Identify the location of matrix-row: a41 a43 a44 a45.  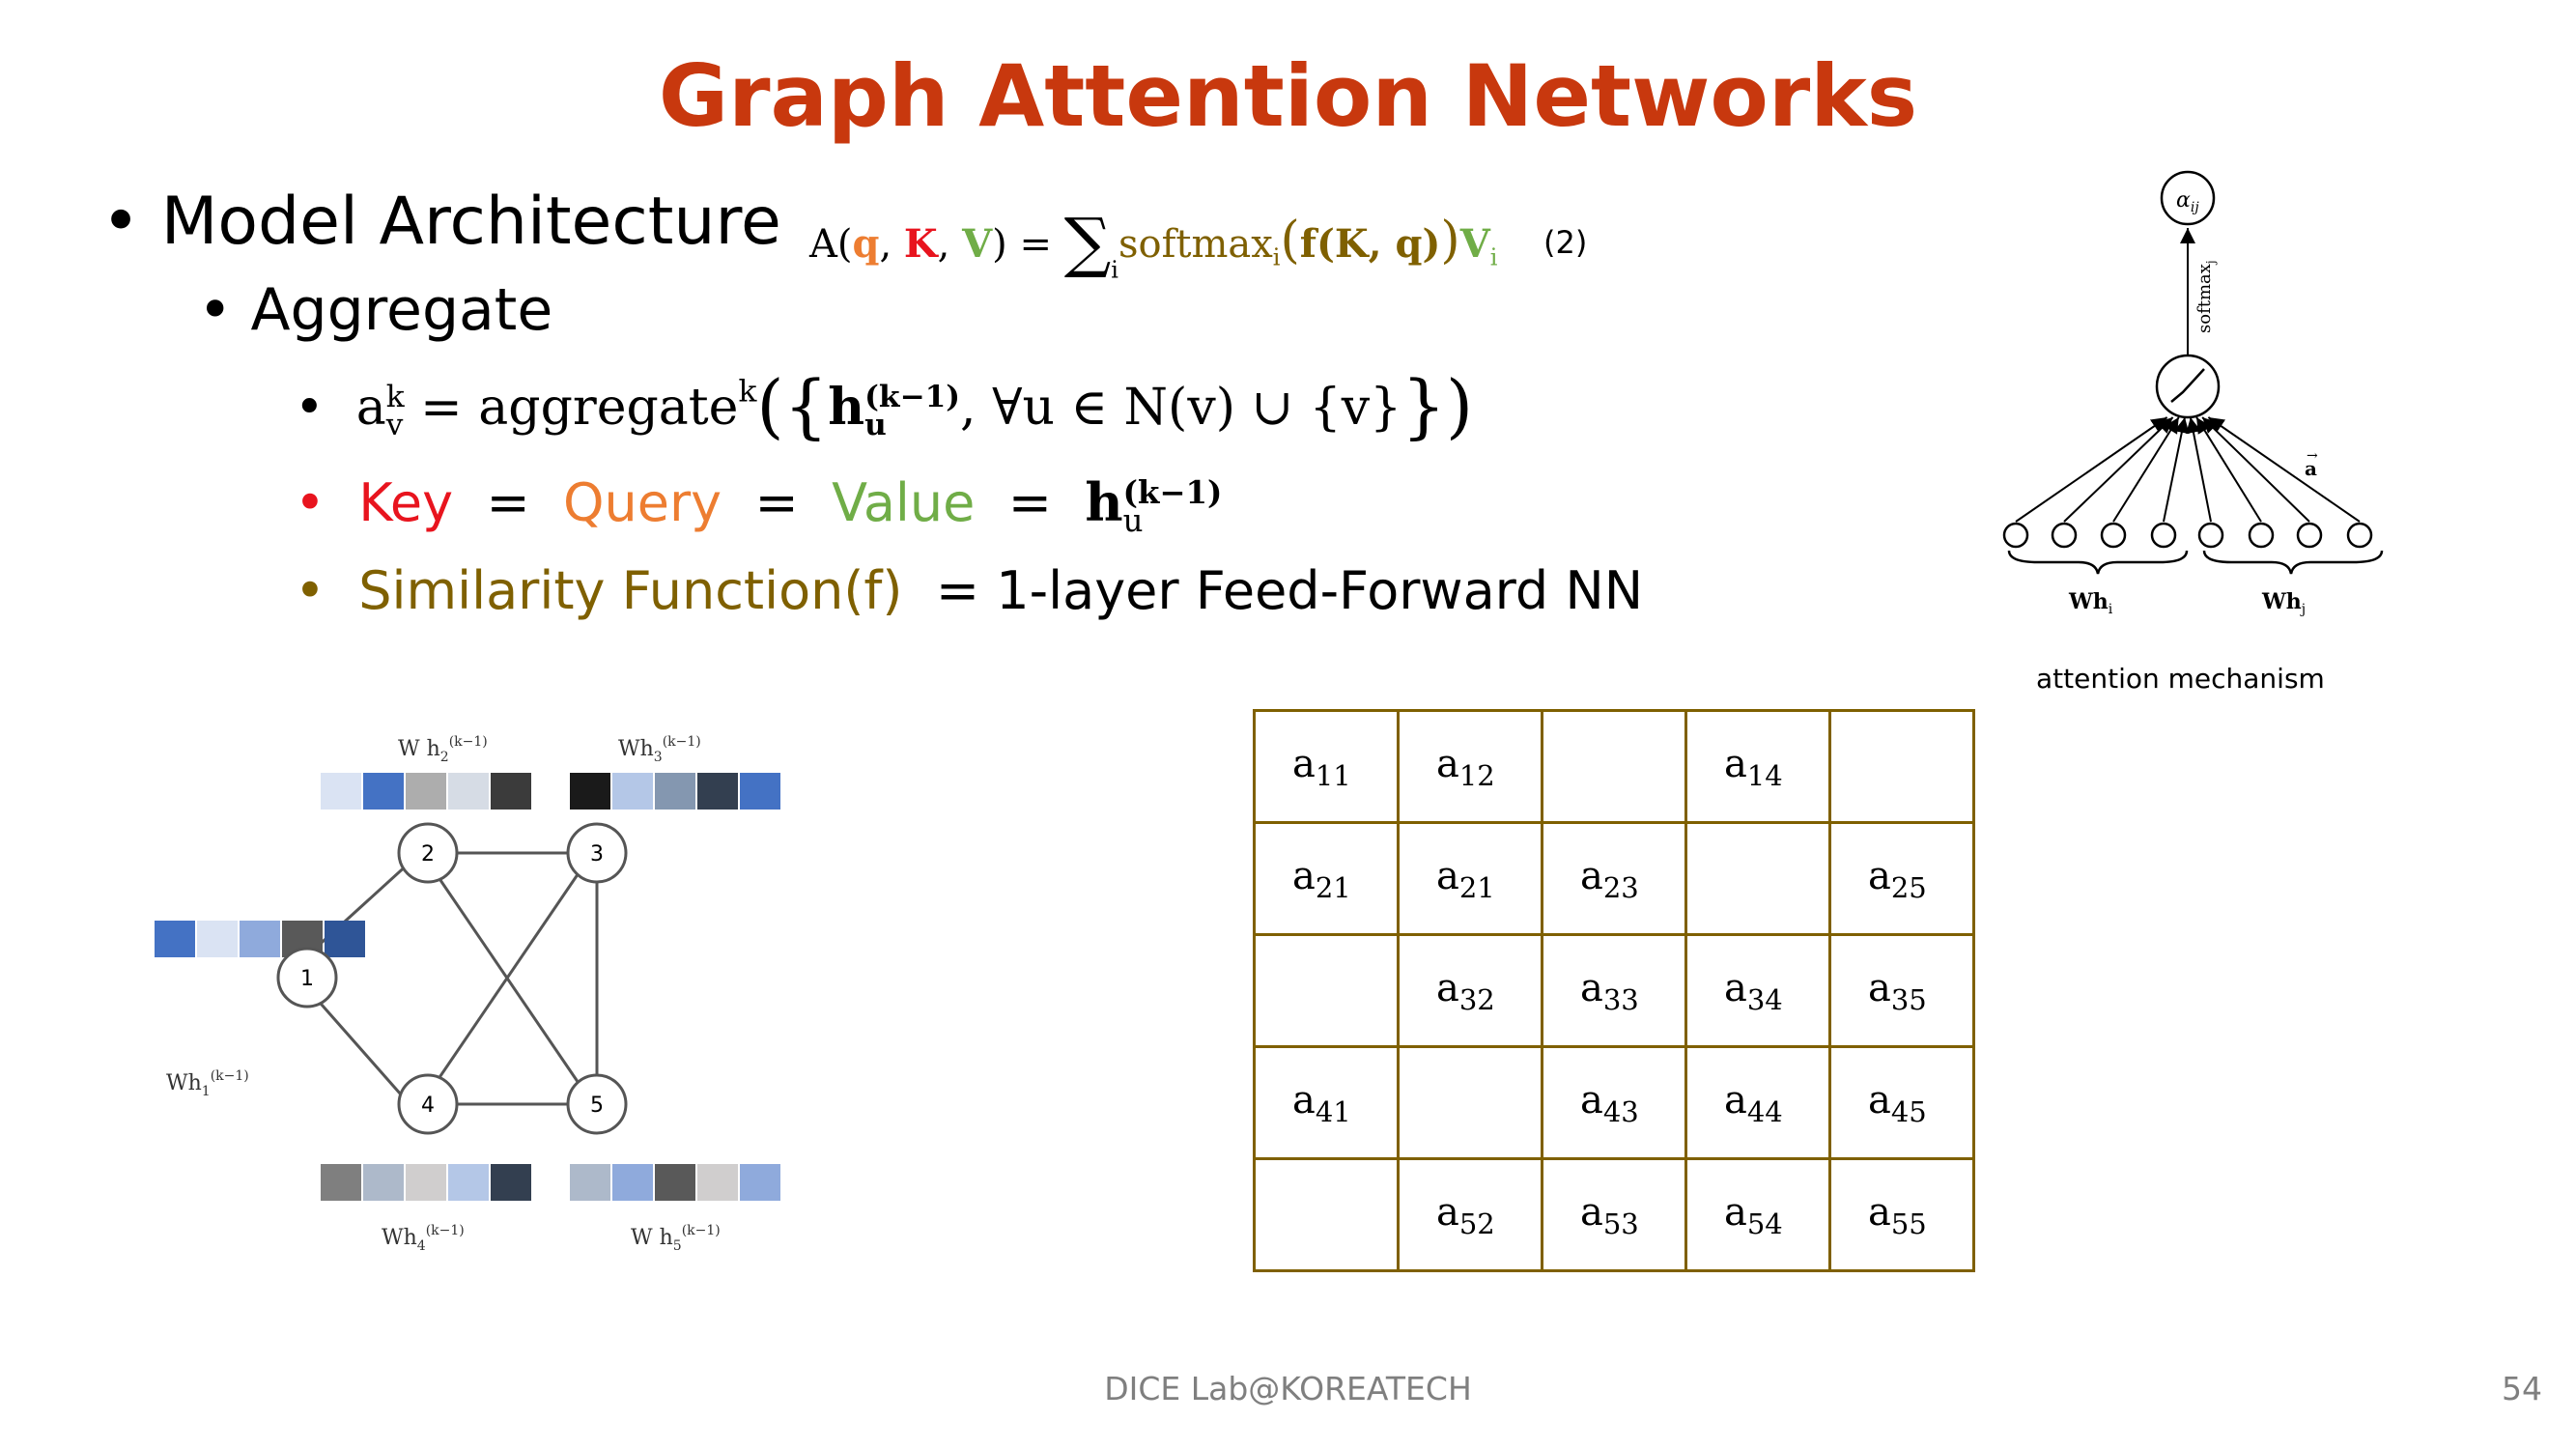
(1614, 1102).